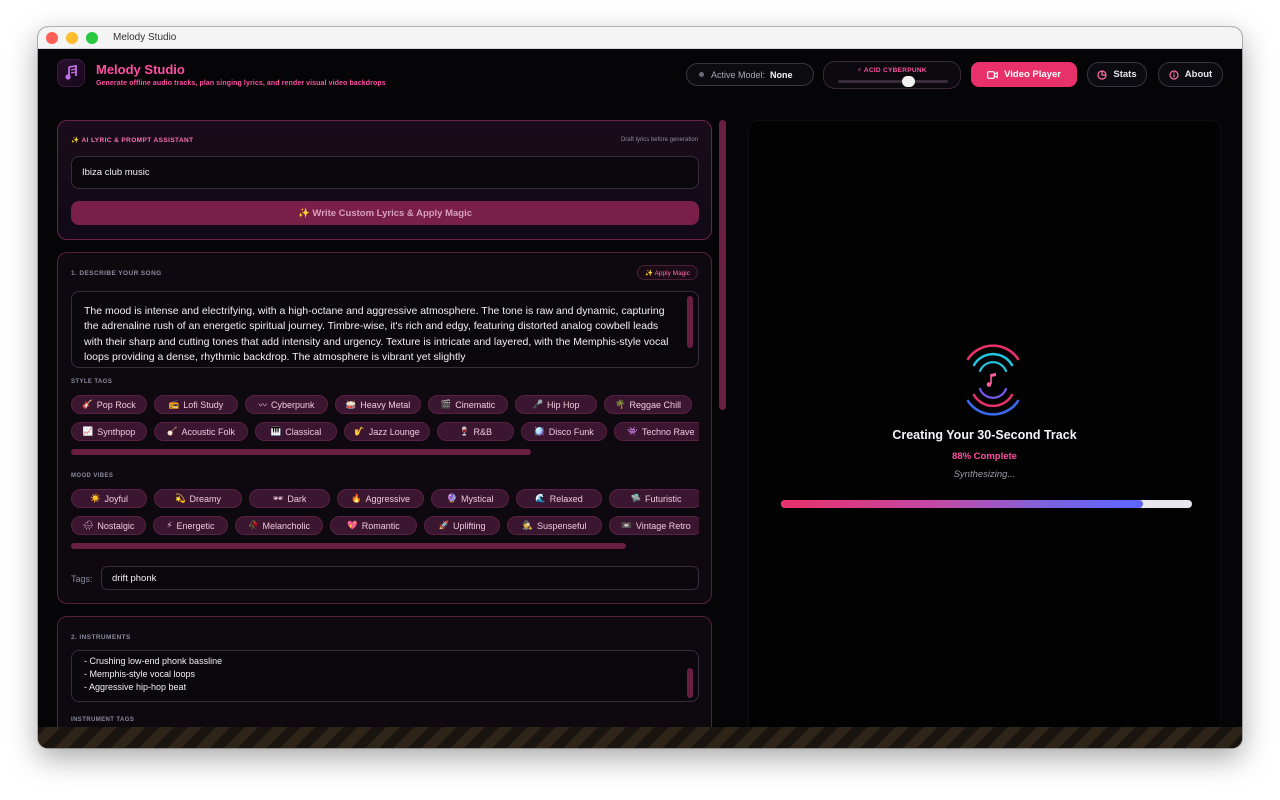 The width and height of the screenshot is (1280, 800). I want to click on about-button: About, so click(1190, 74).